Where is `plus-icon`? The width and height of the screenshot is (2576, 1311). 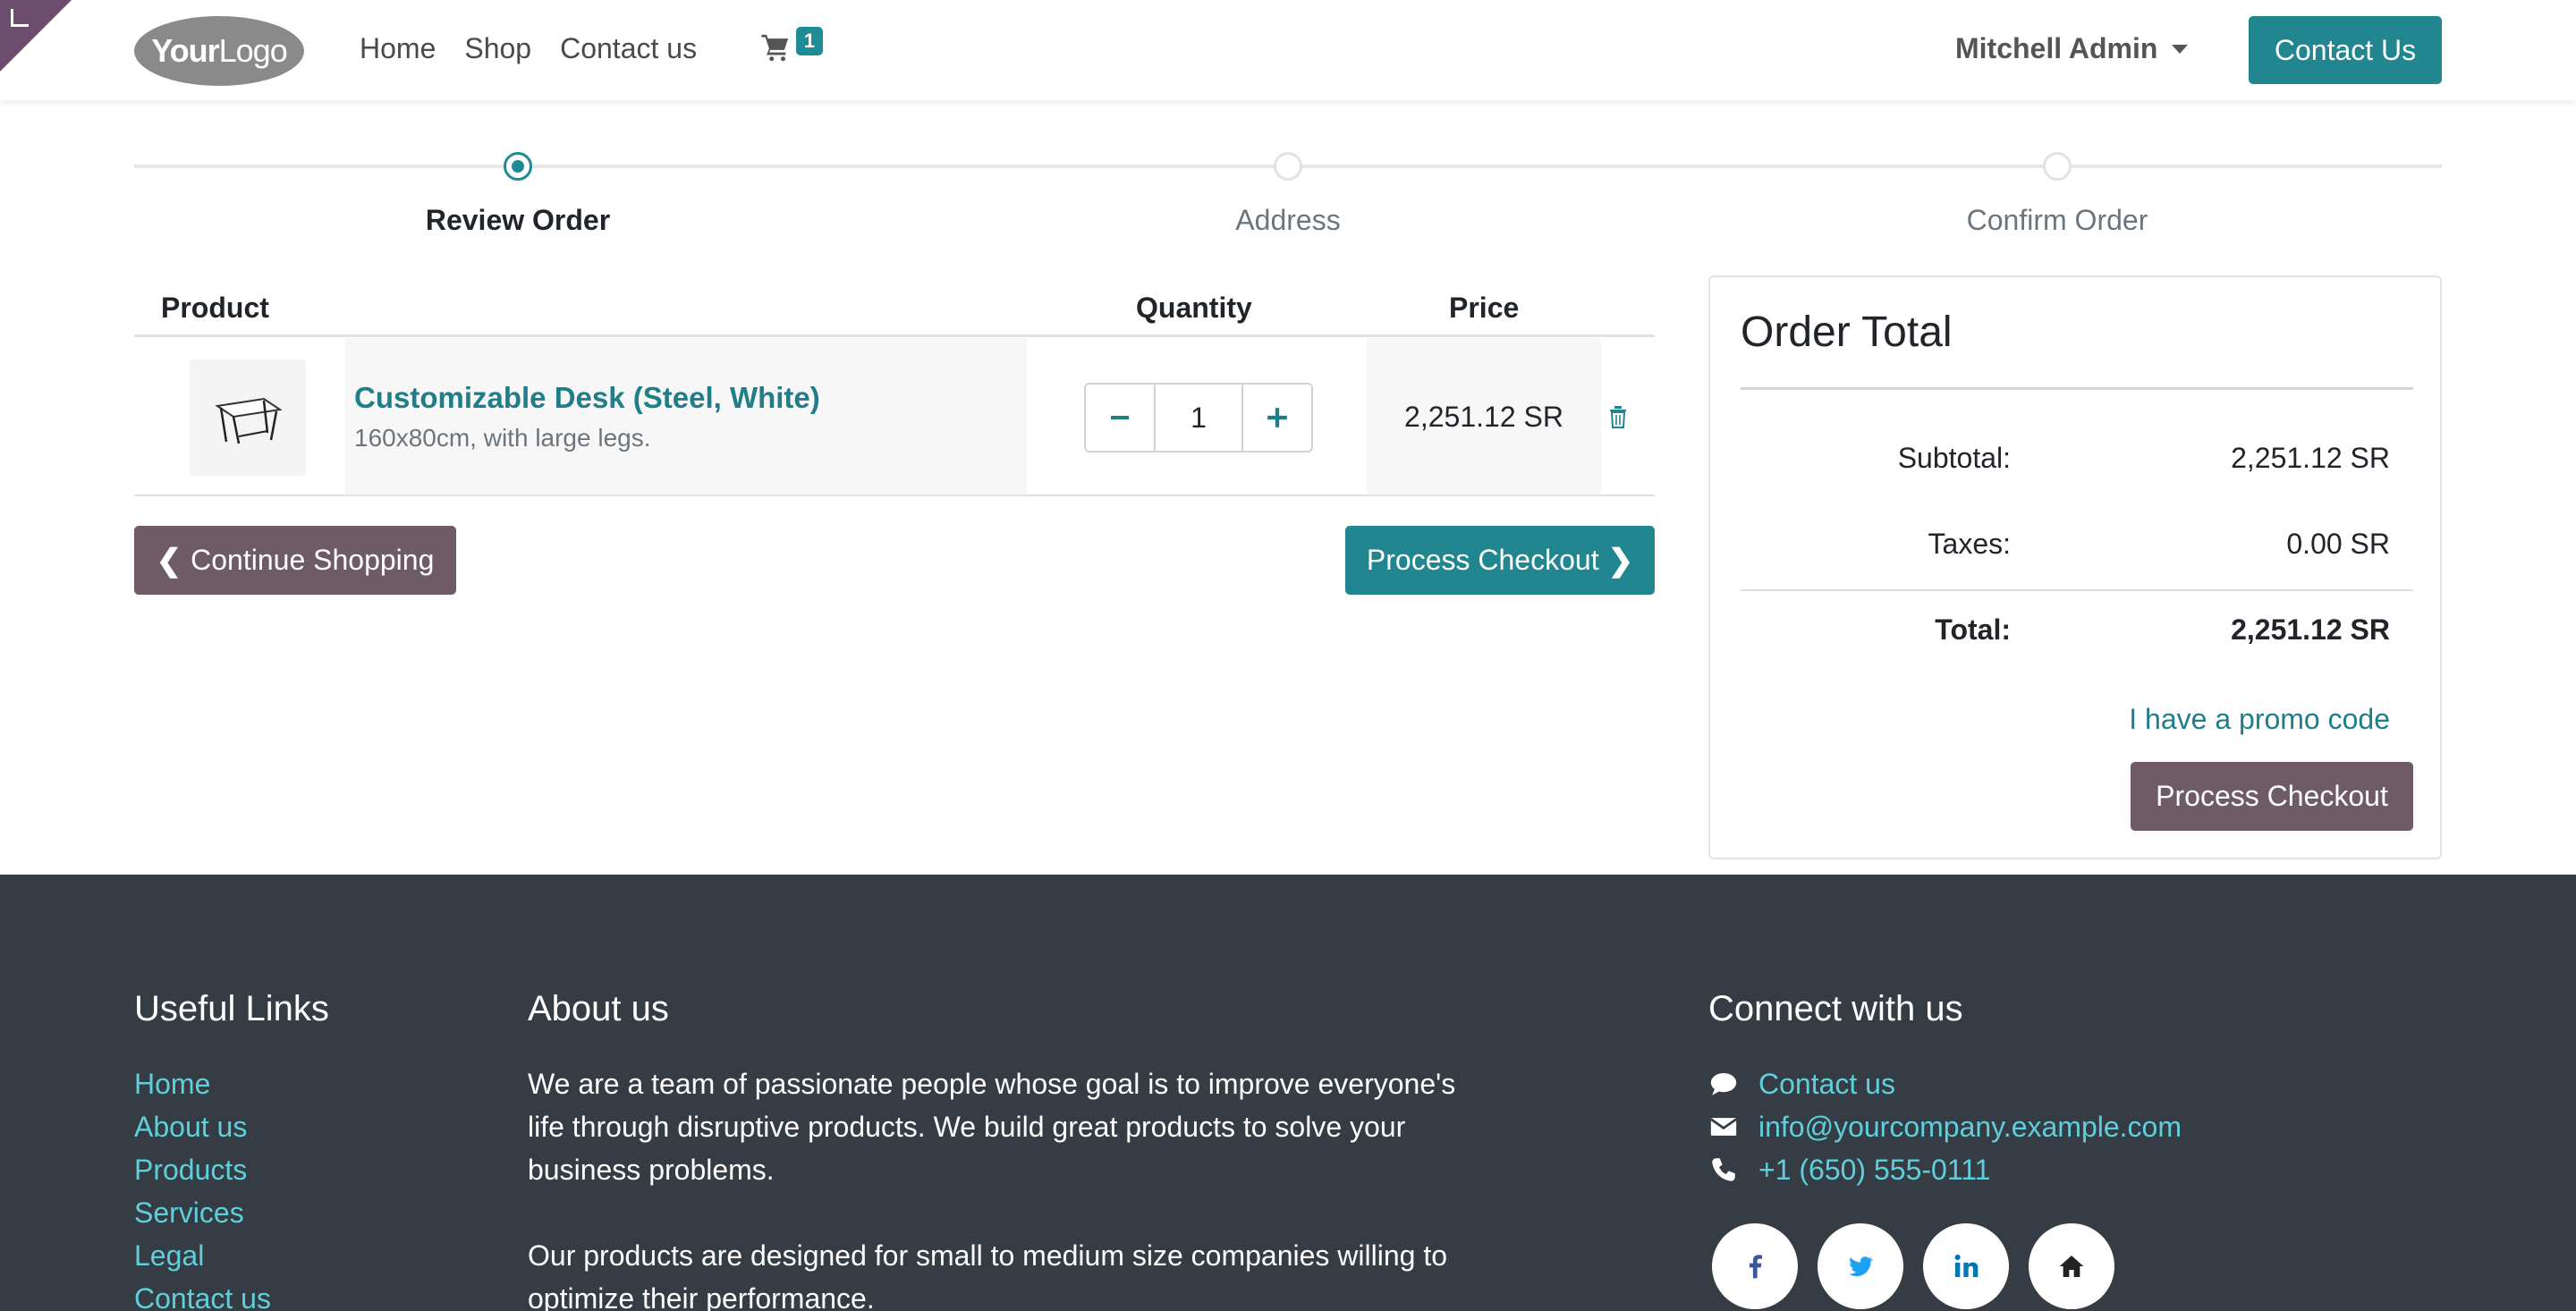
plus-icon is located at coordinates (1277, 417).